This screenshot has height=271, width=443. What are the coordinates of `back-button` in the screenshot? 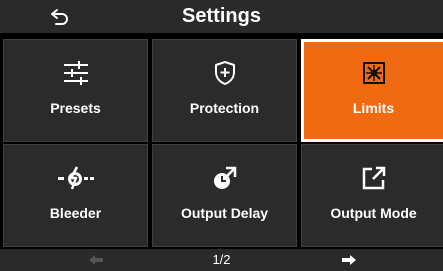 It's located at (60, 16).